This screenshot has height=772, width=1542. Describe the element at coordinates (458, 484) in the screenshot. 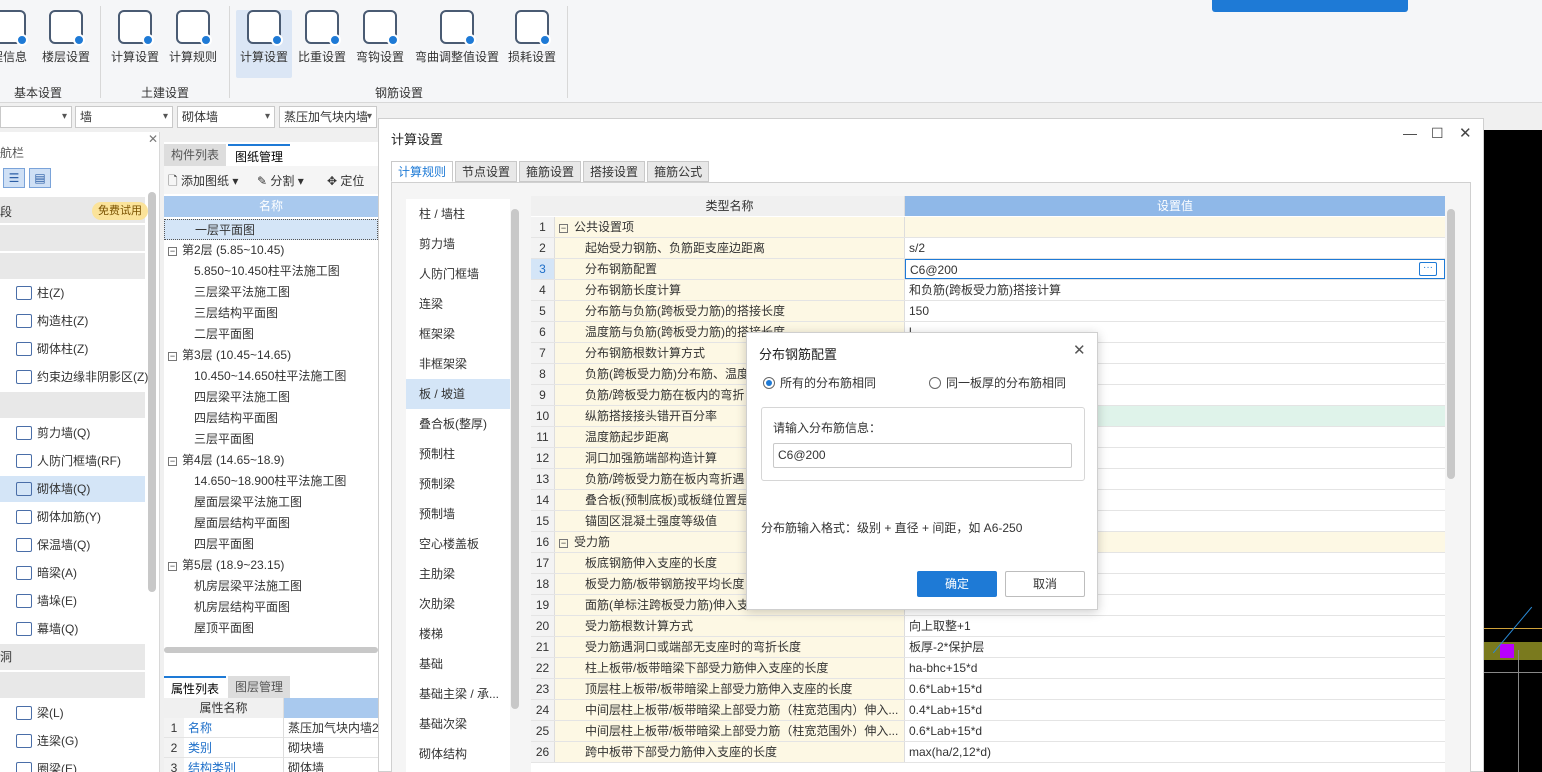

I see `settings-nav-item: 预制梁` at that location.